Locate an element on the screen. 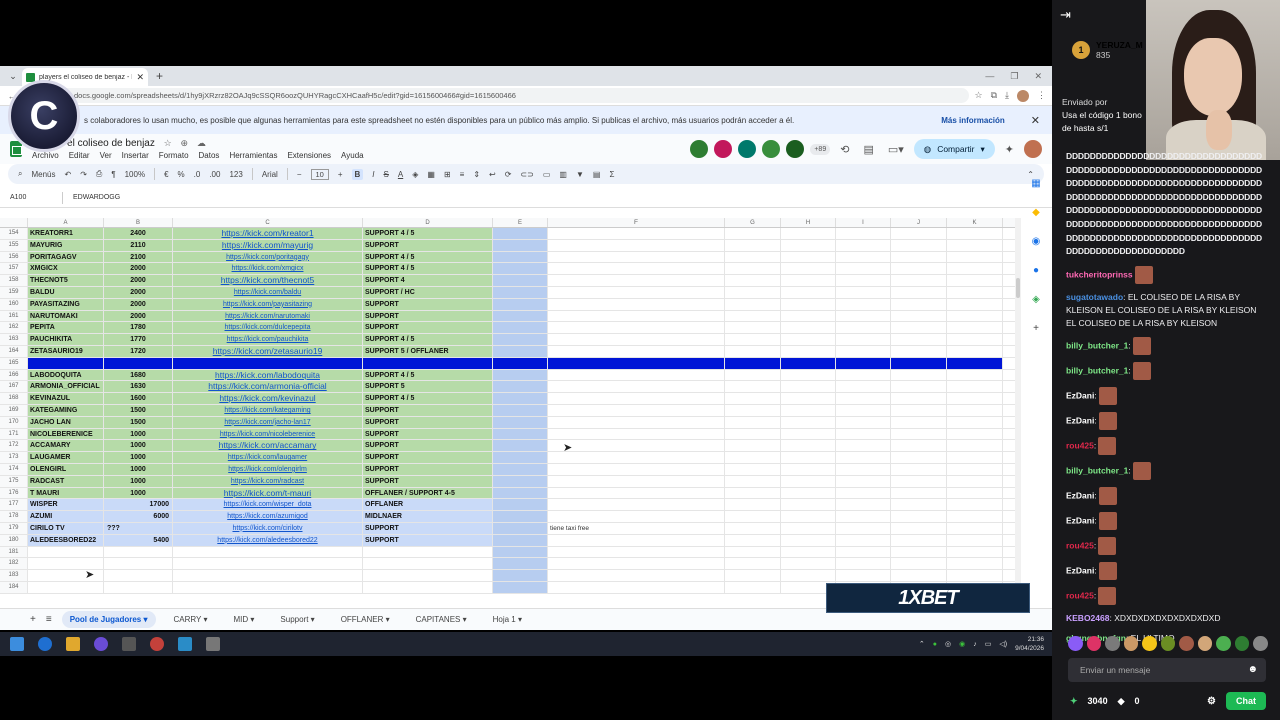  sheet-tab-mid: MID ▾ is located at coordinates (243, 619).